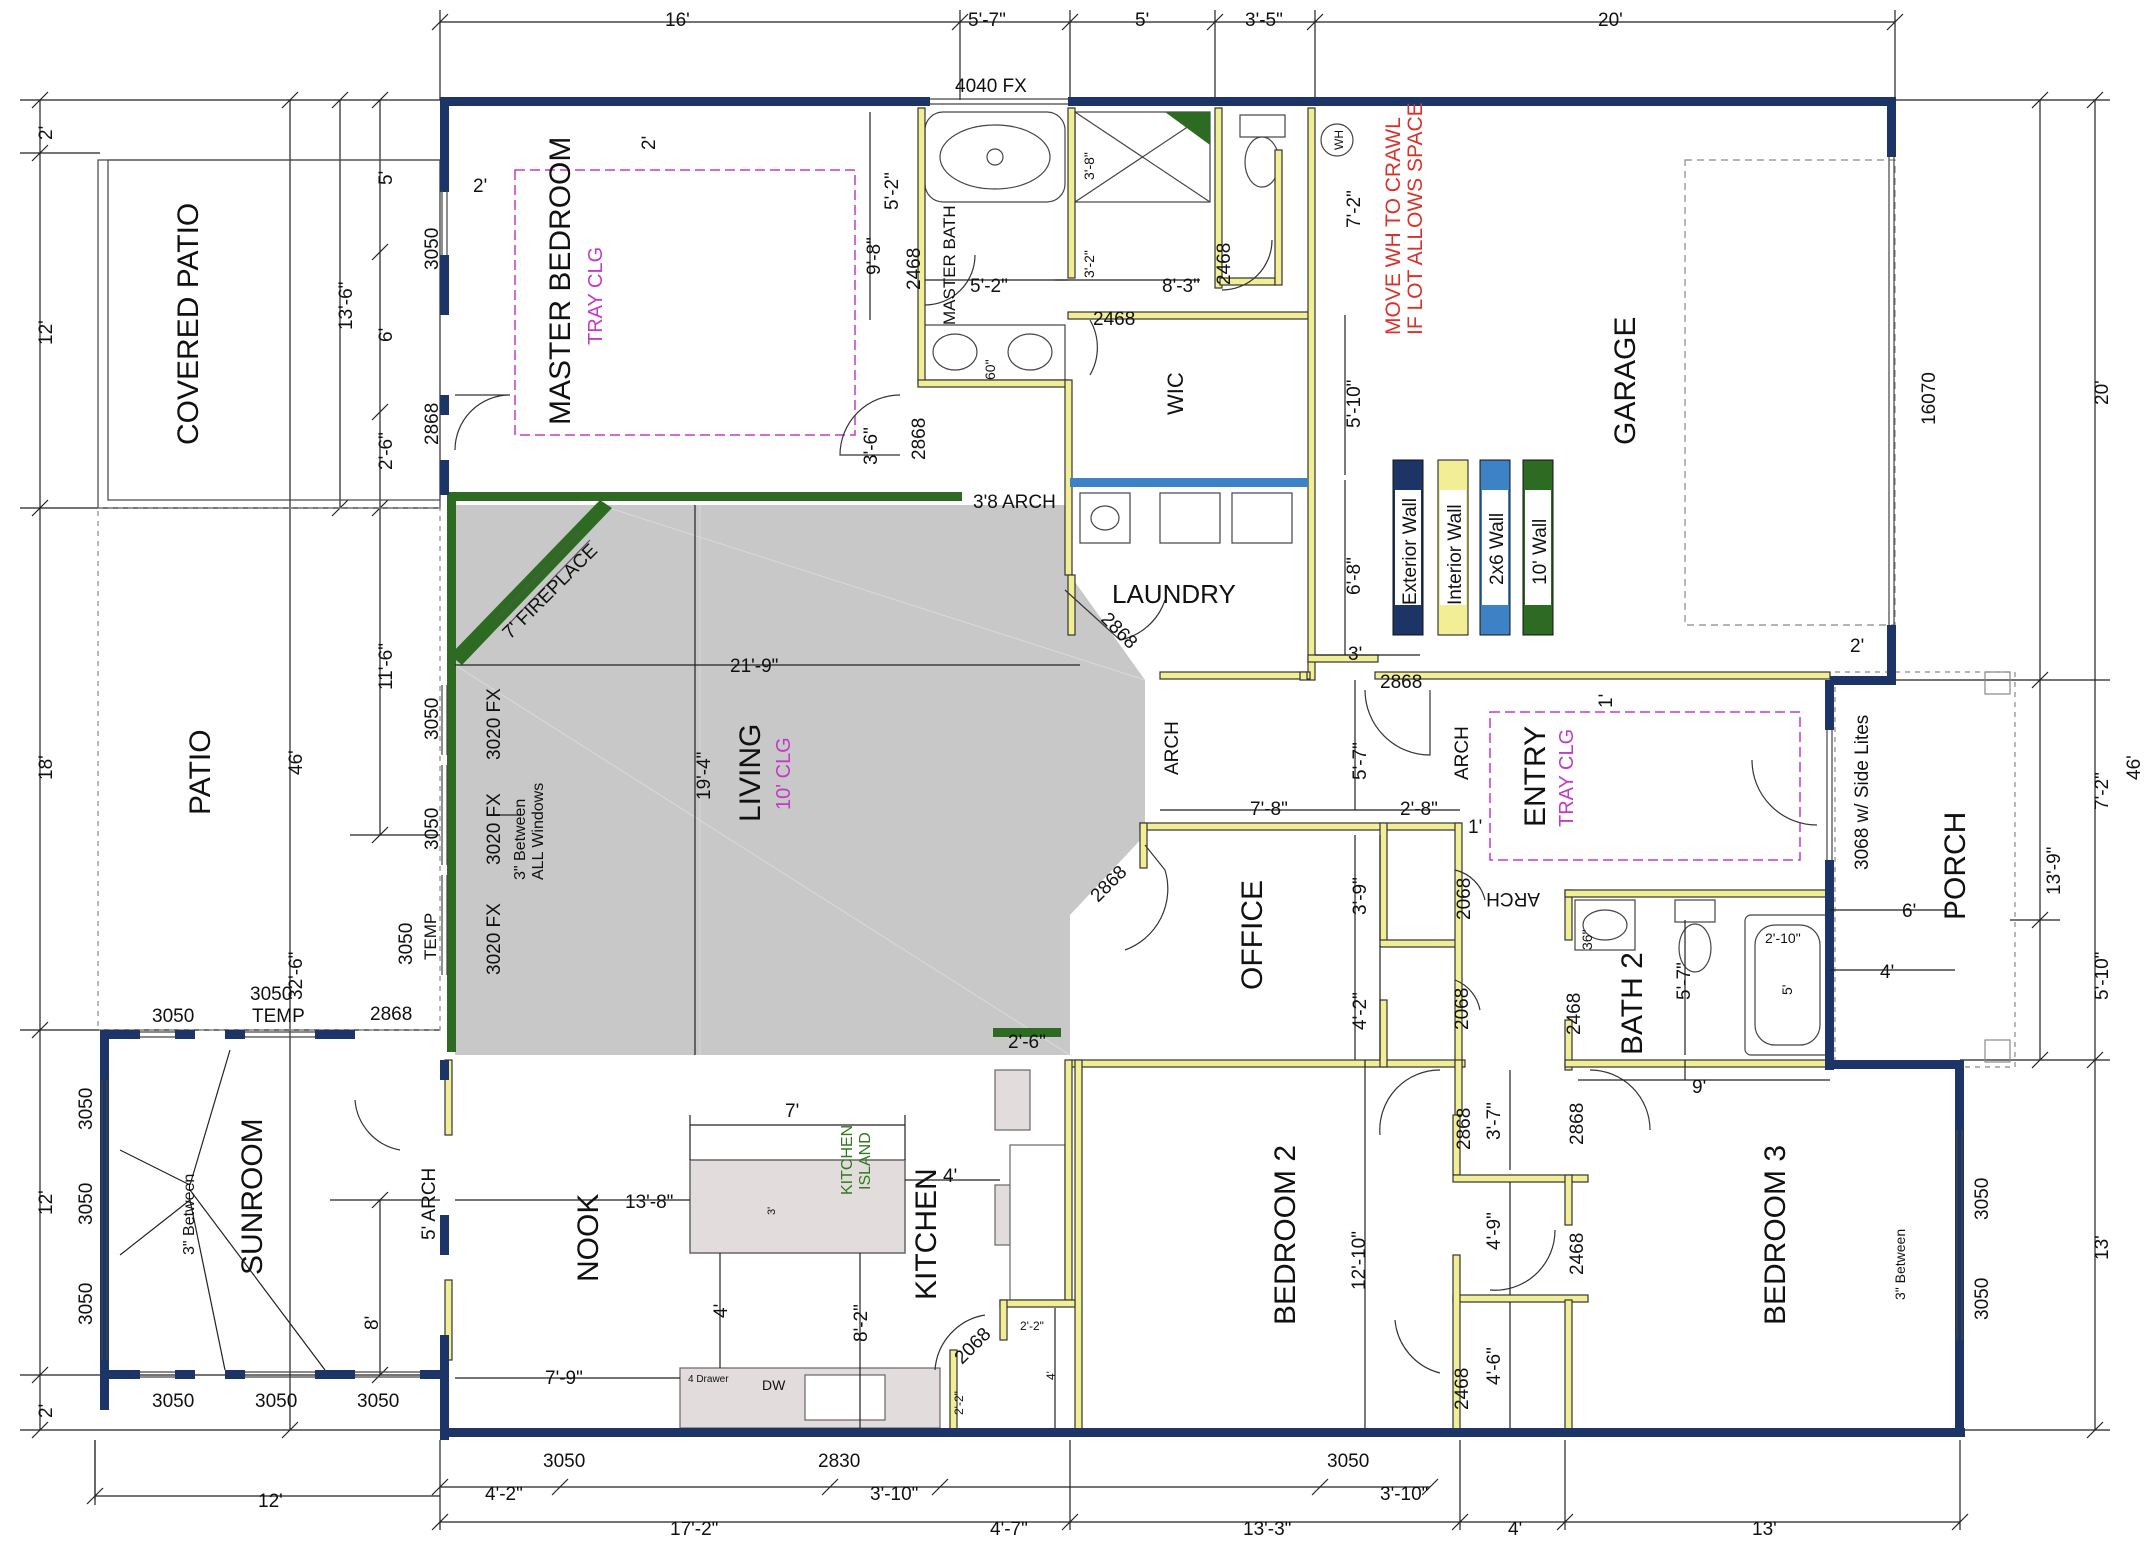 The image size is (2150, 1546). Describe the element at coordinates (86, 1304) in the screenshot. I see `window-sun-left-3050-c: 3050` at that location.